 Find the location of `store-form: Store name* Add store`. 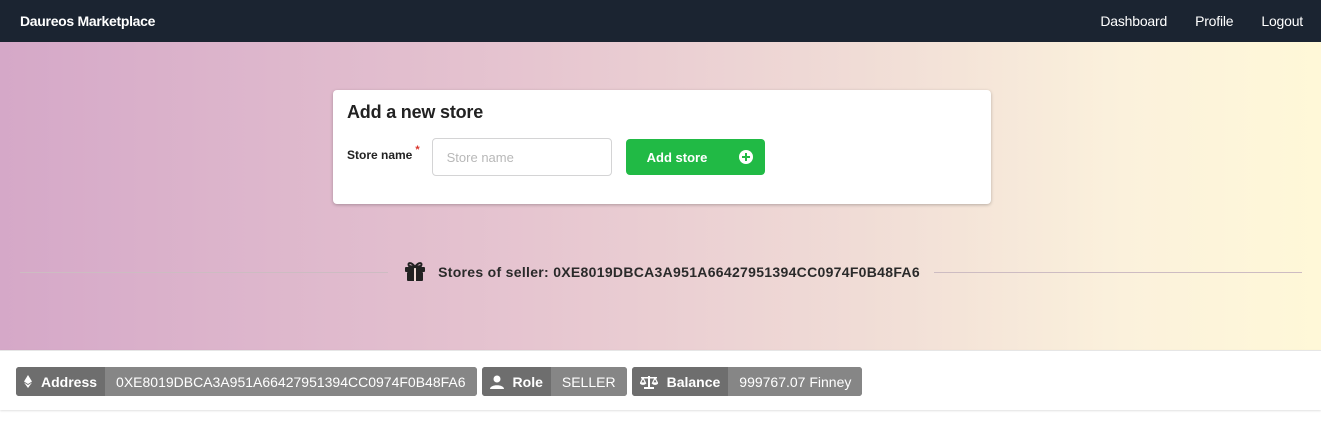

store-form: Store name* Add store is located at coordinates (556, 157).